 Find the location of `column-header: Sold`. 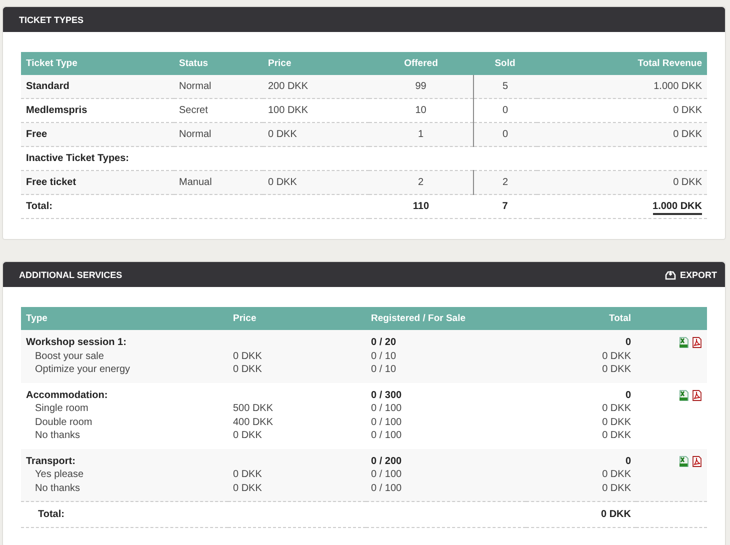

column-header: Sold is located at coordinates (505, 63).